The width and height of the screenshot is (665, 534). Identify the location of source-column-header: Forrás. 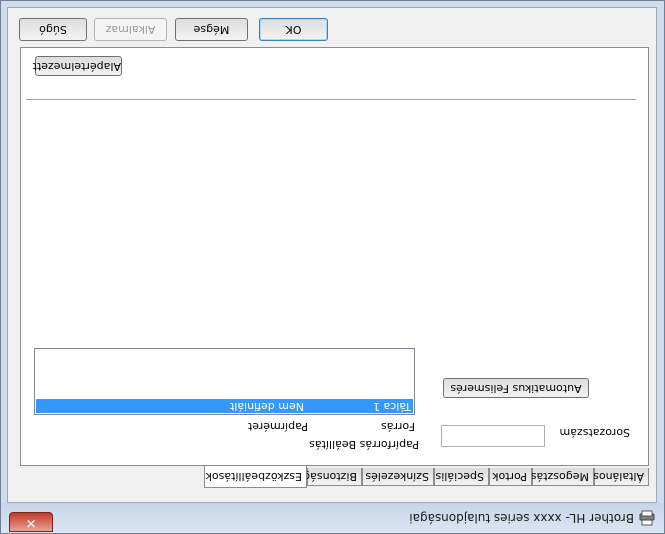
(398, 426).